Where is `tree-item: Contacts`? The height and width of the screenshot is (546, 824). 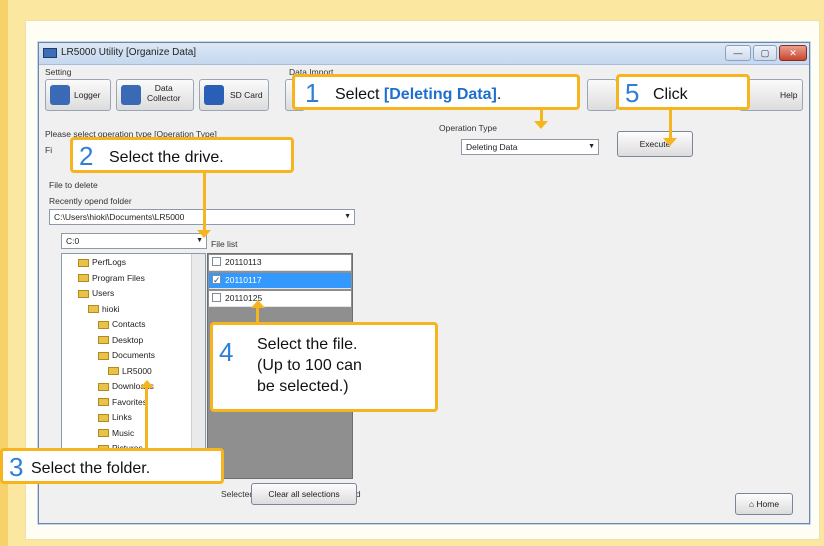 tree-item: Contacts is located at coordinates (122, 324).